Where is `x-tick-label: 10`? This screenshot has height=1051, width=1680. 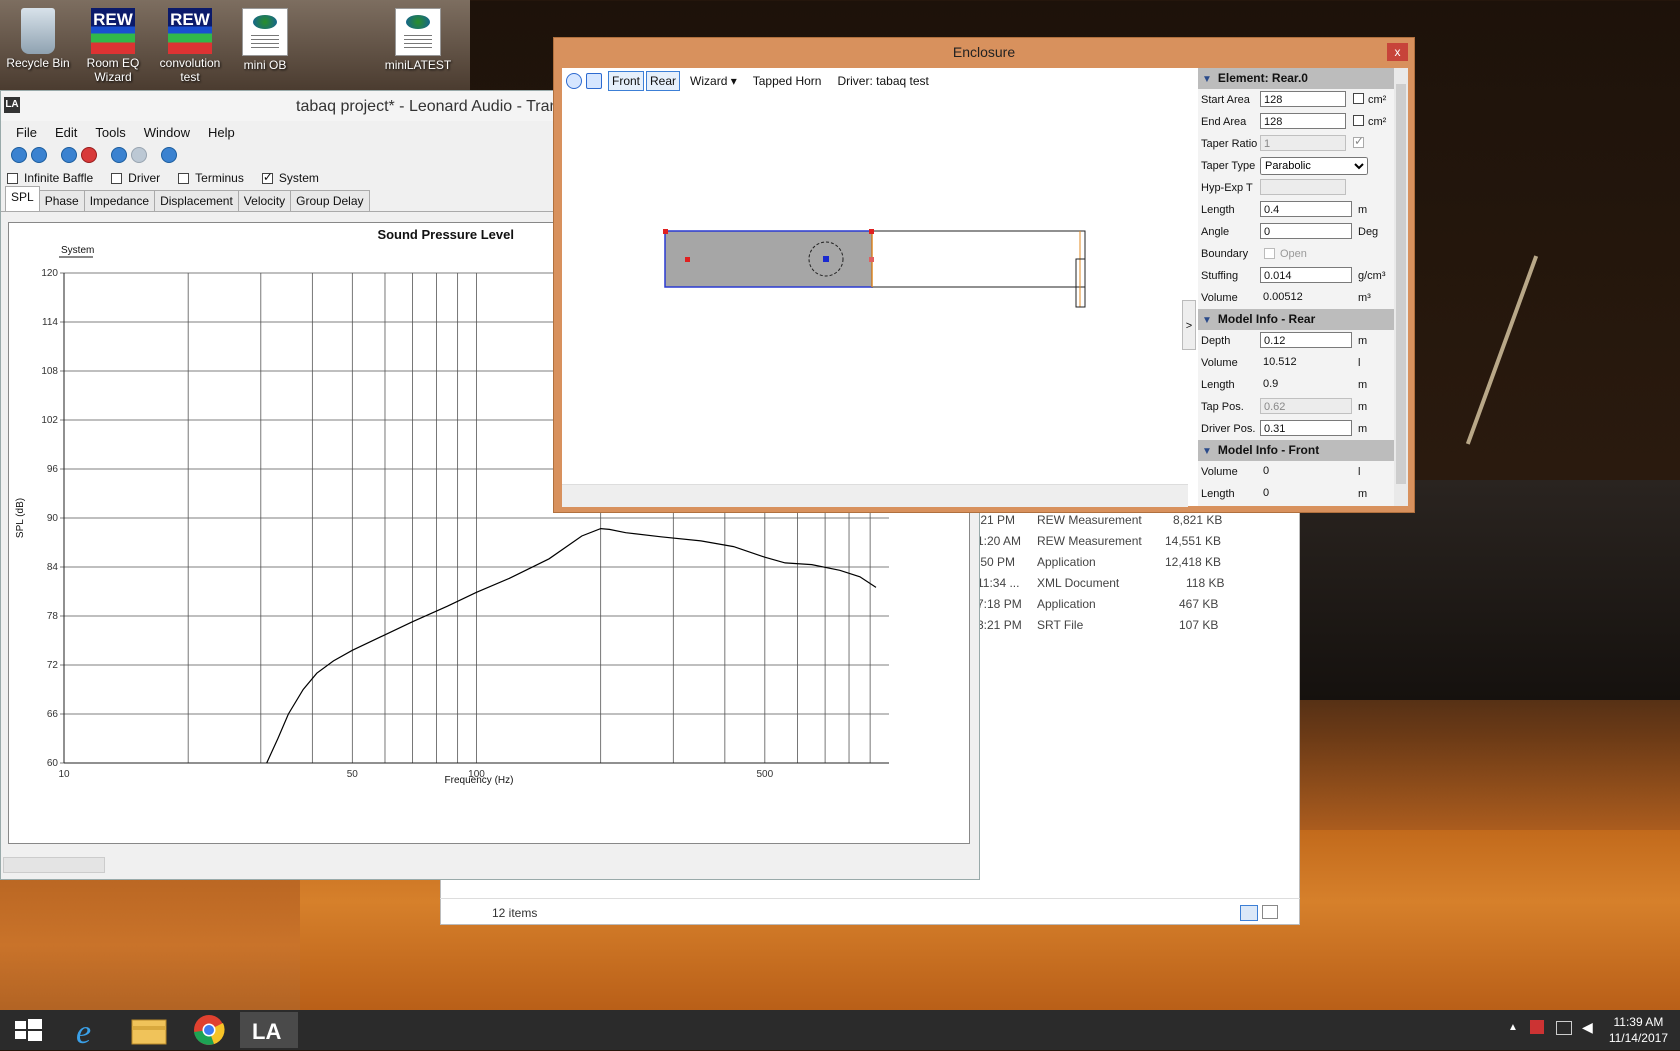 x-tick-label: 10 is located at coordinates (64, 774).